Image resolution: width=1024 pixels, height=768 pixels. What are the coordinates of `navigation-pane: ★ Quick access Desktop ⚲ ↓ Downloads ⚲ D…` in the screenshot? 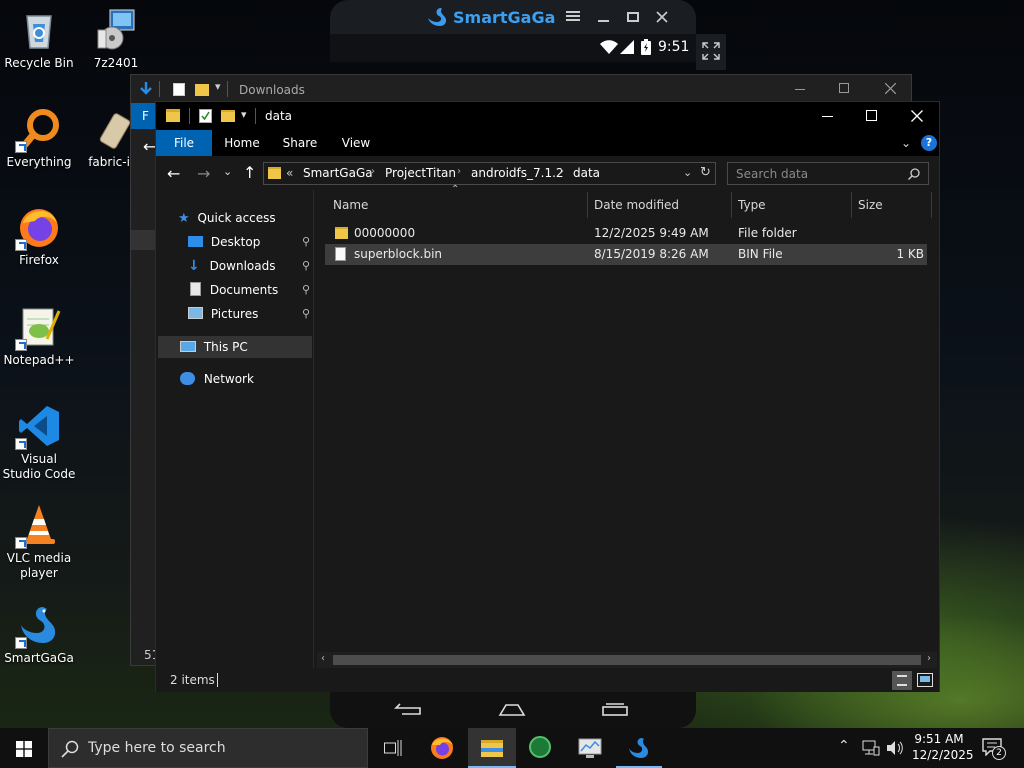 It's located at (235, 429).